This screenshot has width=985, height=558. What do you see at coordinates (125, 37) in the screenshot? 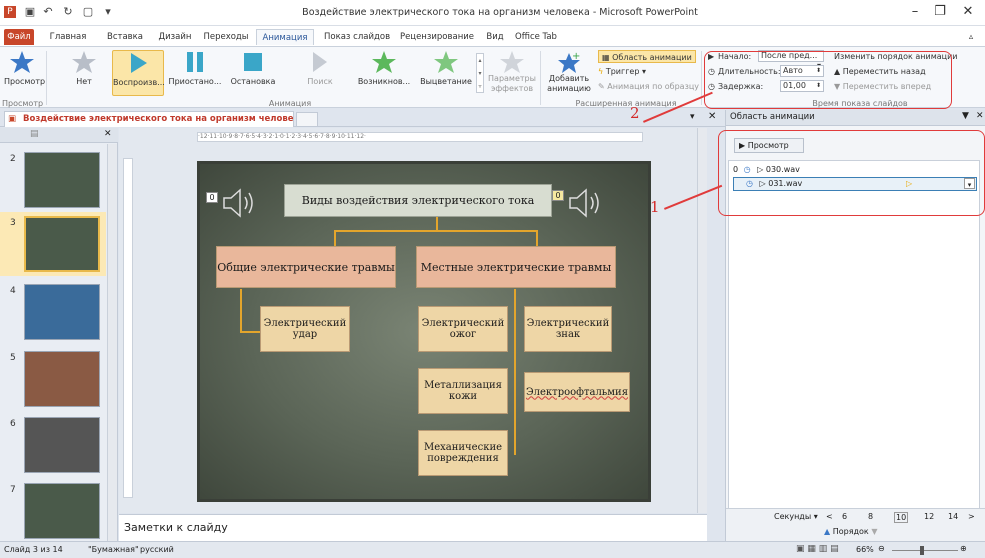
I see `tab-insert: Вставка` at bounding box center [125, 37].